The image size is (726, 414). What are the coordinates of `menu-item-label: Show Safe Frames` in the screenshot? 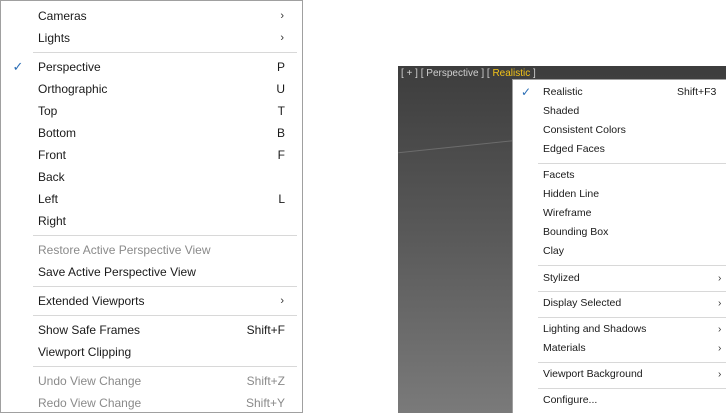 It's located at (89, 330).